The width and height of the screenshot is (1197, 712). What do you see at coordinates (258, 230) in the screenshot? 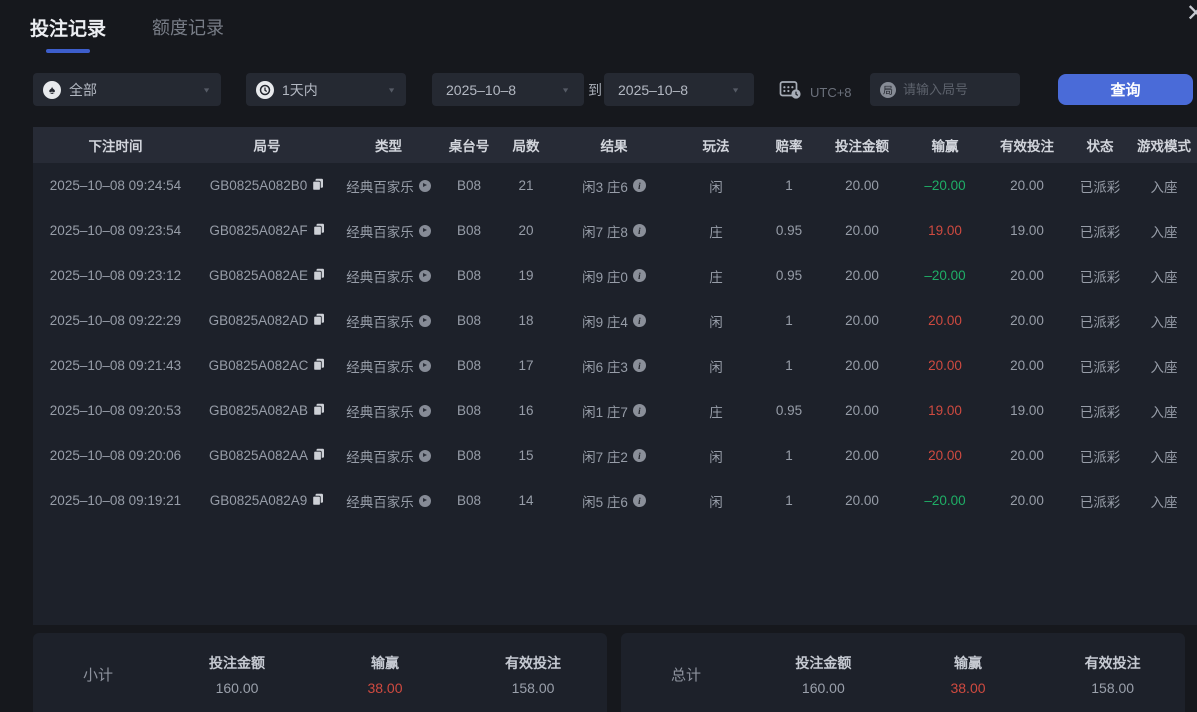
I see `cell-round-id-text: GB0825A082AF` at bounding box center [258, 230].